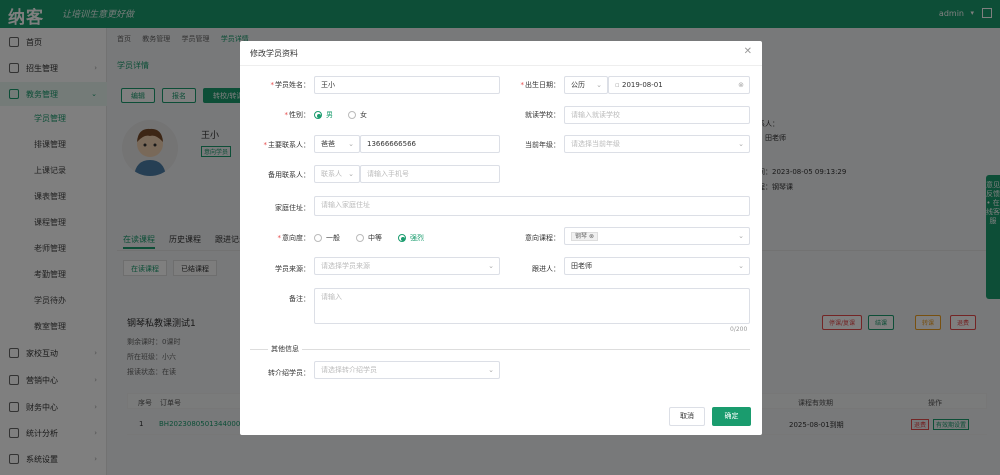 The height and width of the screenshot is (475, 1000). I want to click on radio-label: 中等, so click(375, 238).